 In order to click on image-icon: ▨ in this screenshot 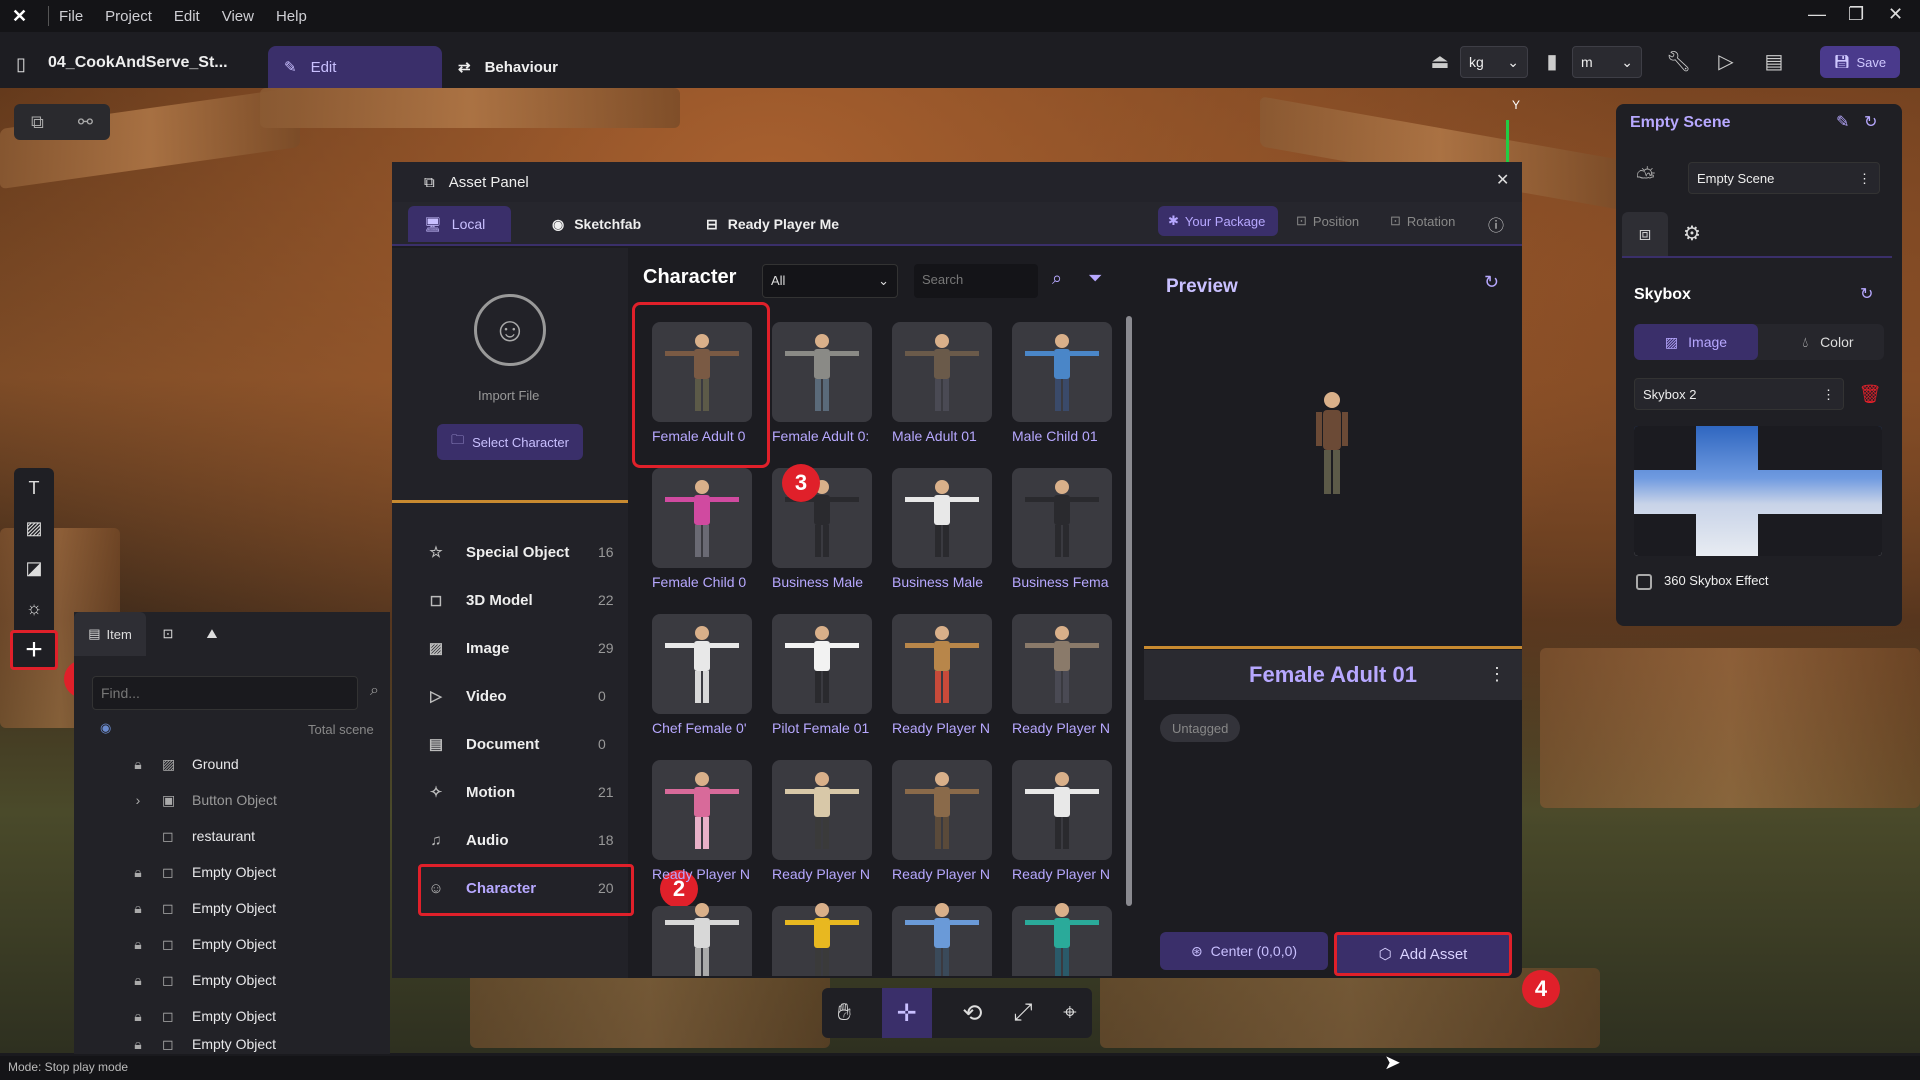, I will do `click(1671, 341)`.